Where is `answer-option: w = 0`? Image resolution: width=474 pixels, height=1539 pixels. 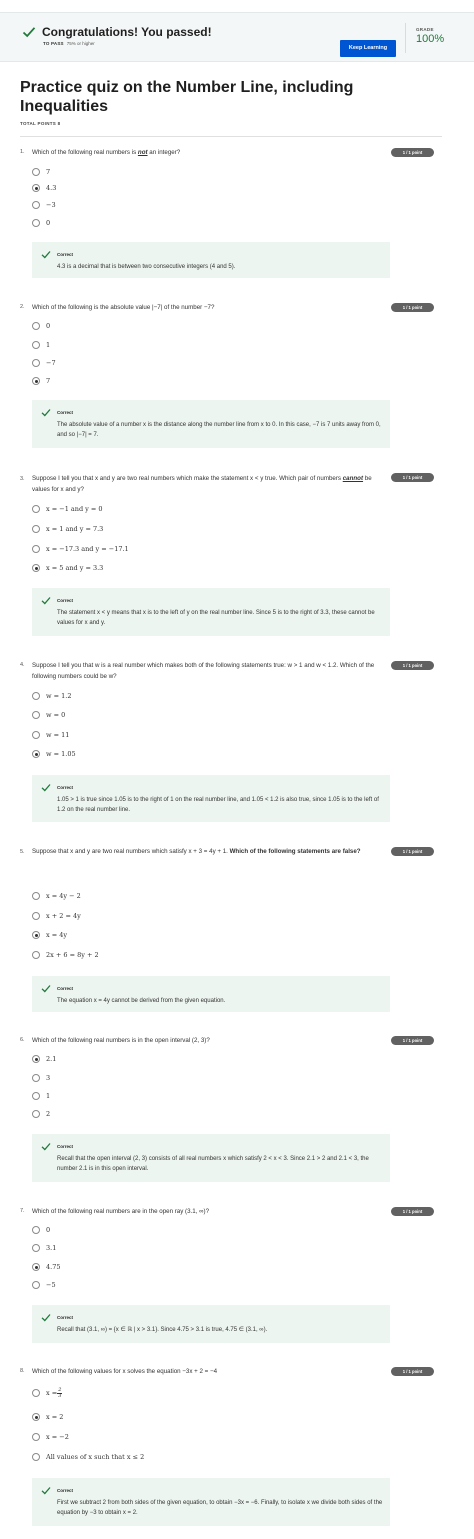 answer-option: w = 0 is located at coordinates (48, 715).